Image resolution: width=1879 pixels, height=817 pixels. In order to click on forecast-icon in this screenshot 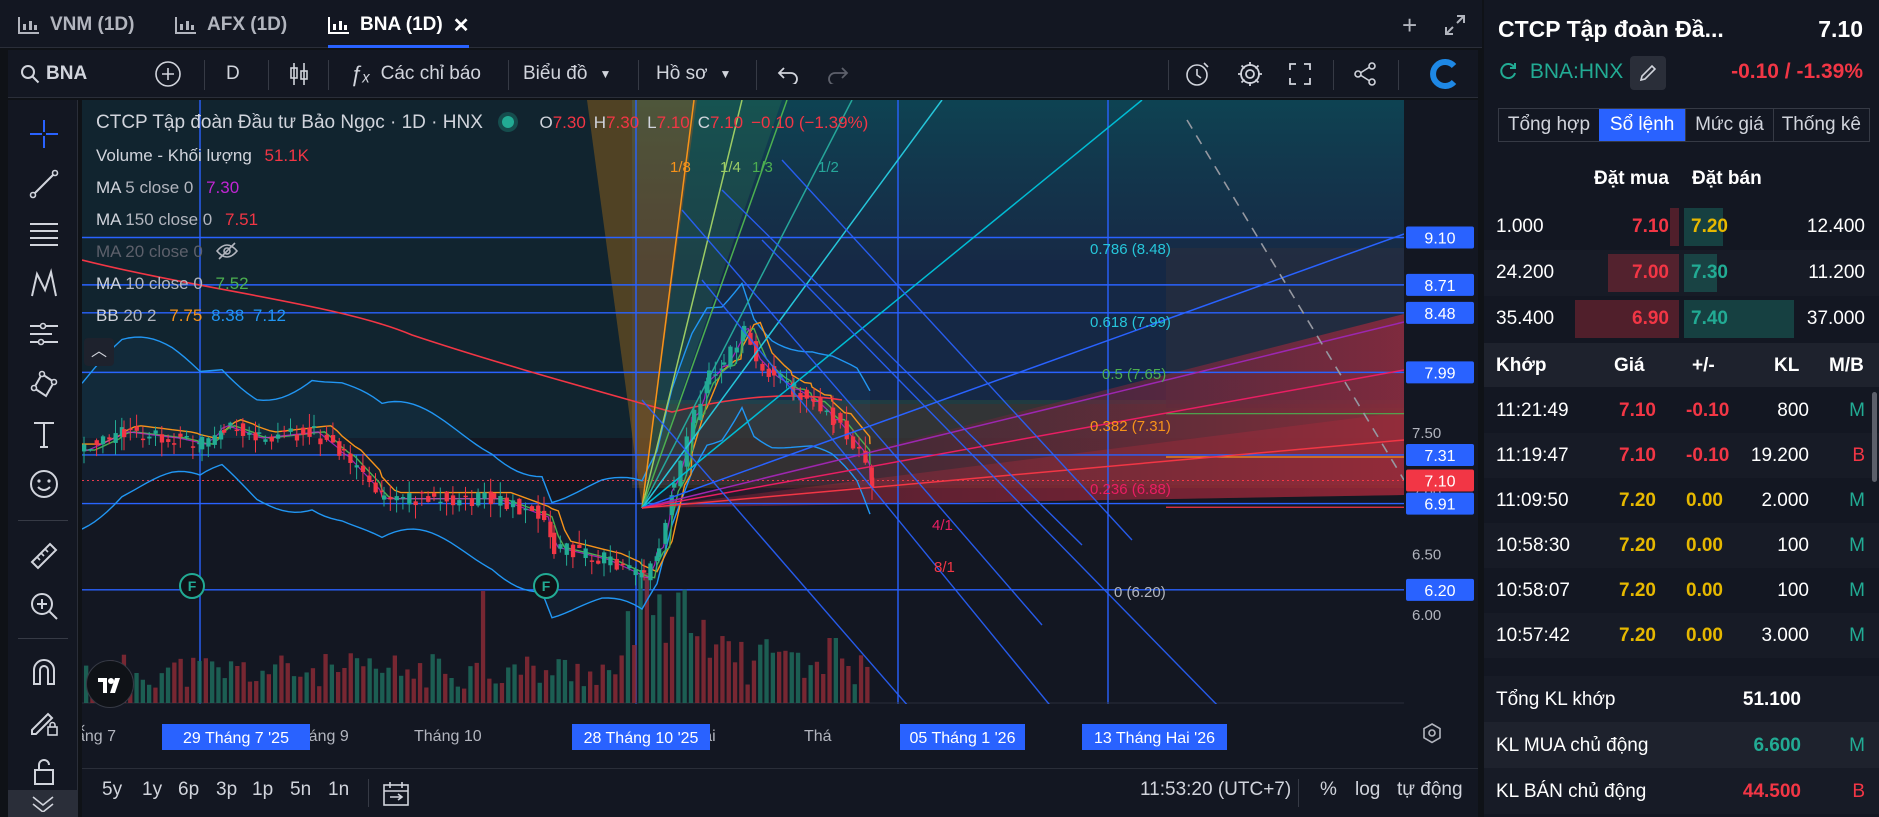, I will do `click(44, 334)`.